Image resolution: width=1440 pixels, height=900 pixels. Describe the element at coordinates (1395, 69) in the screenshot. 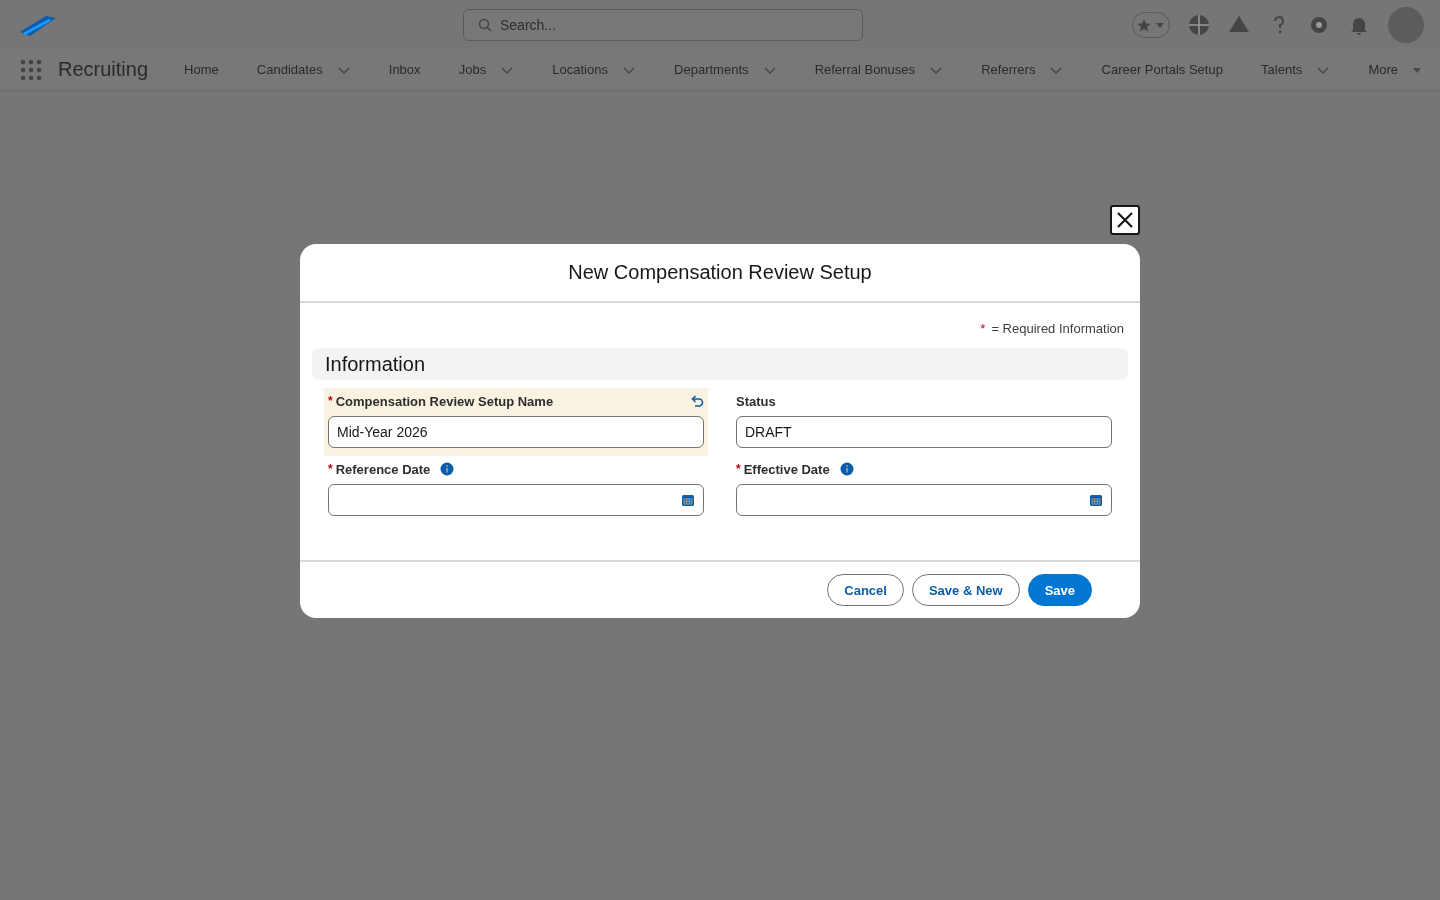

I see `more-button: More` at that location.